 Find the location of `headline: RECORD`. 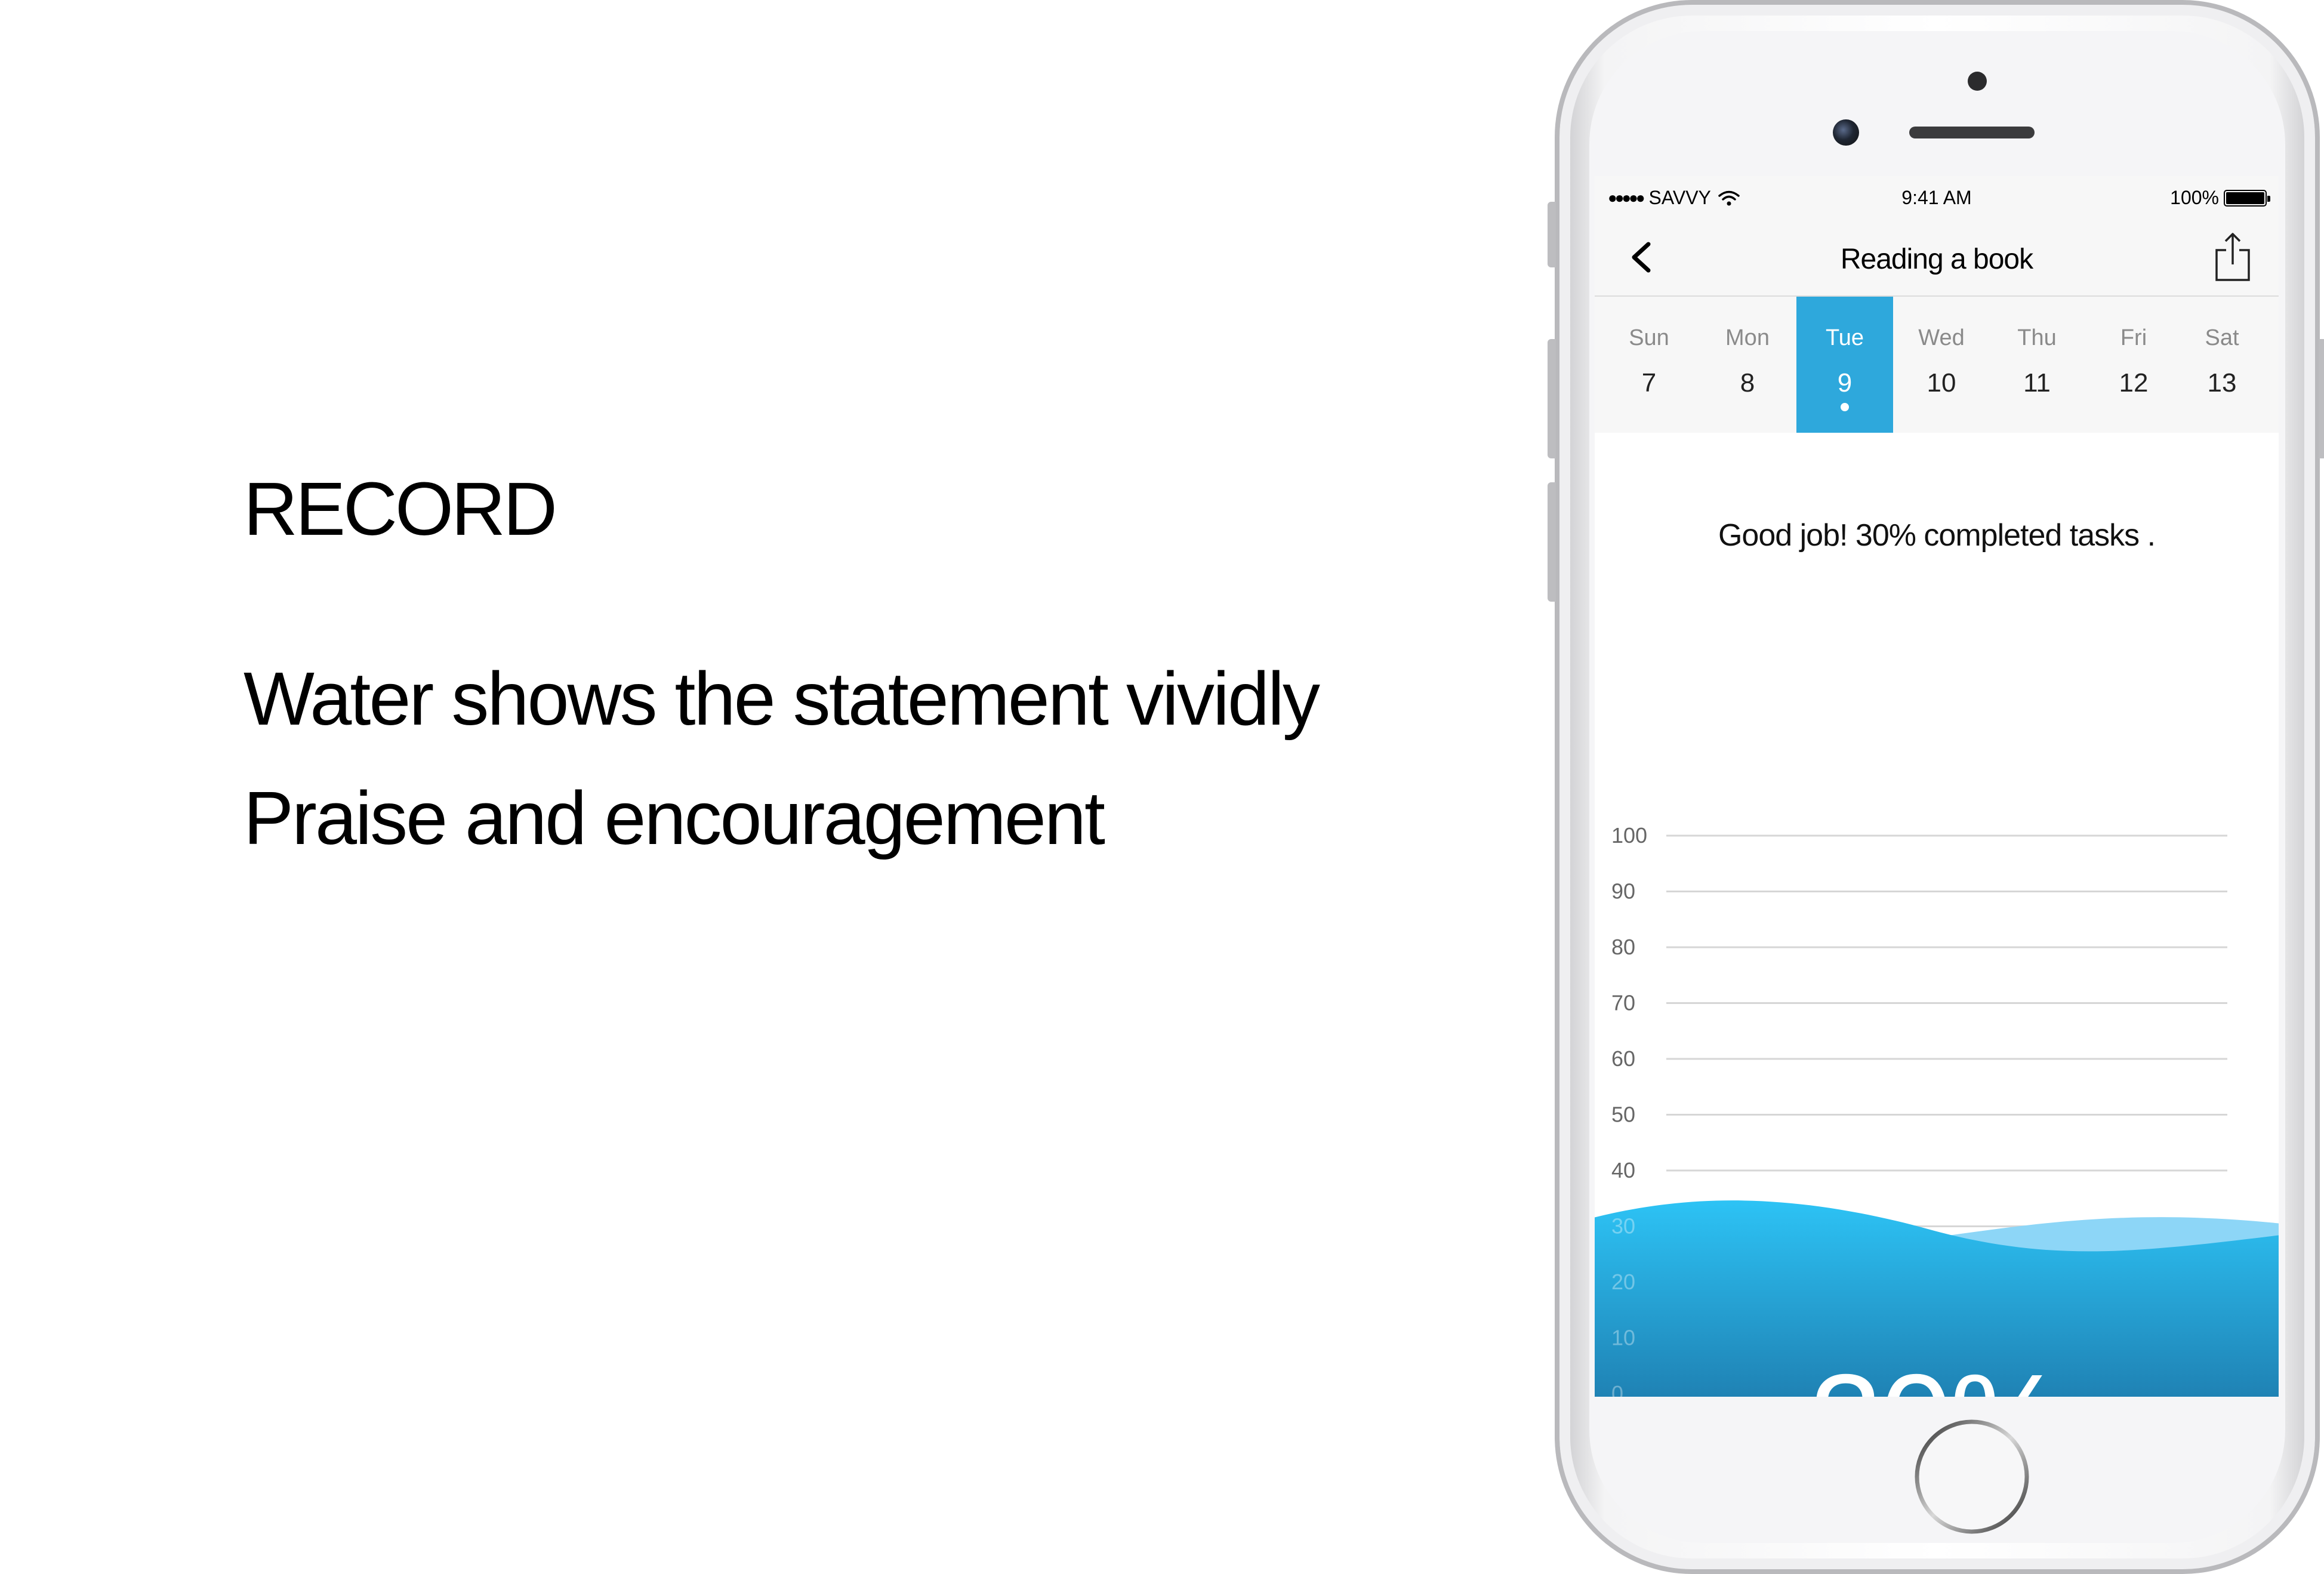

headline: RECORD is located at coordinates (401, 509).